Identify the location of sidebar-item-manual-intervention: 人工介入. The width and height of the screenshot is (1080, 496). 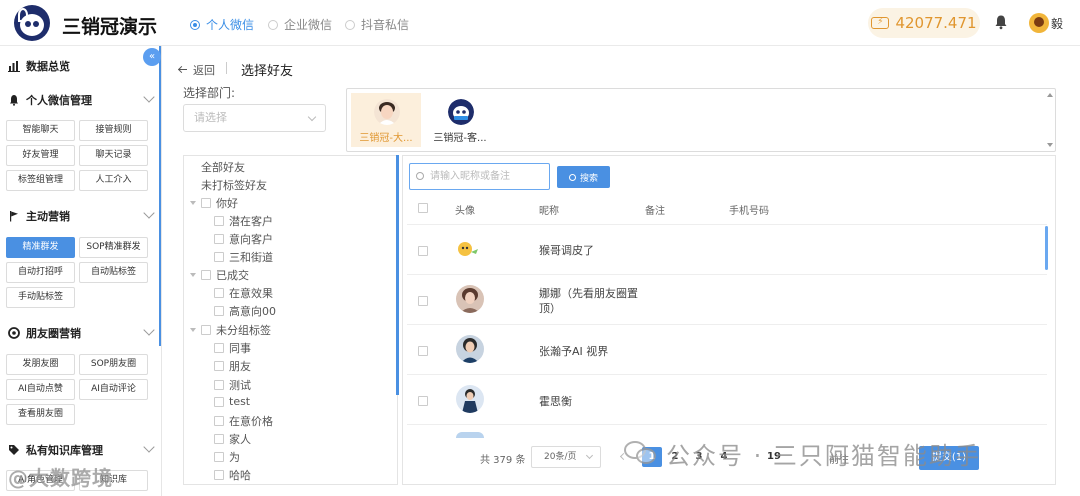
(113, 180).